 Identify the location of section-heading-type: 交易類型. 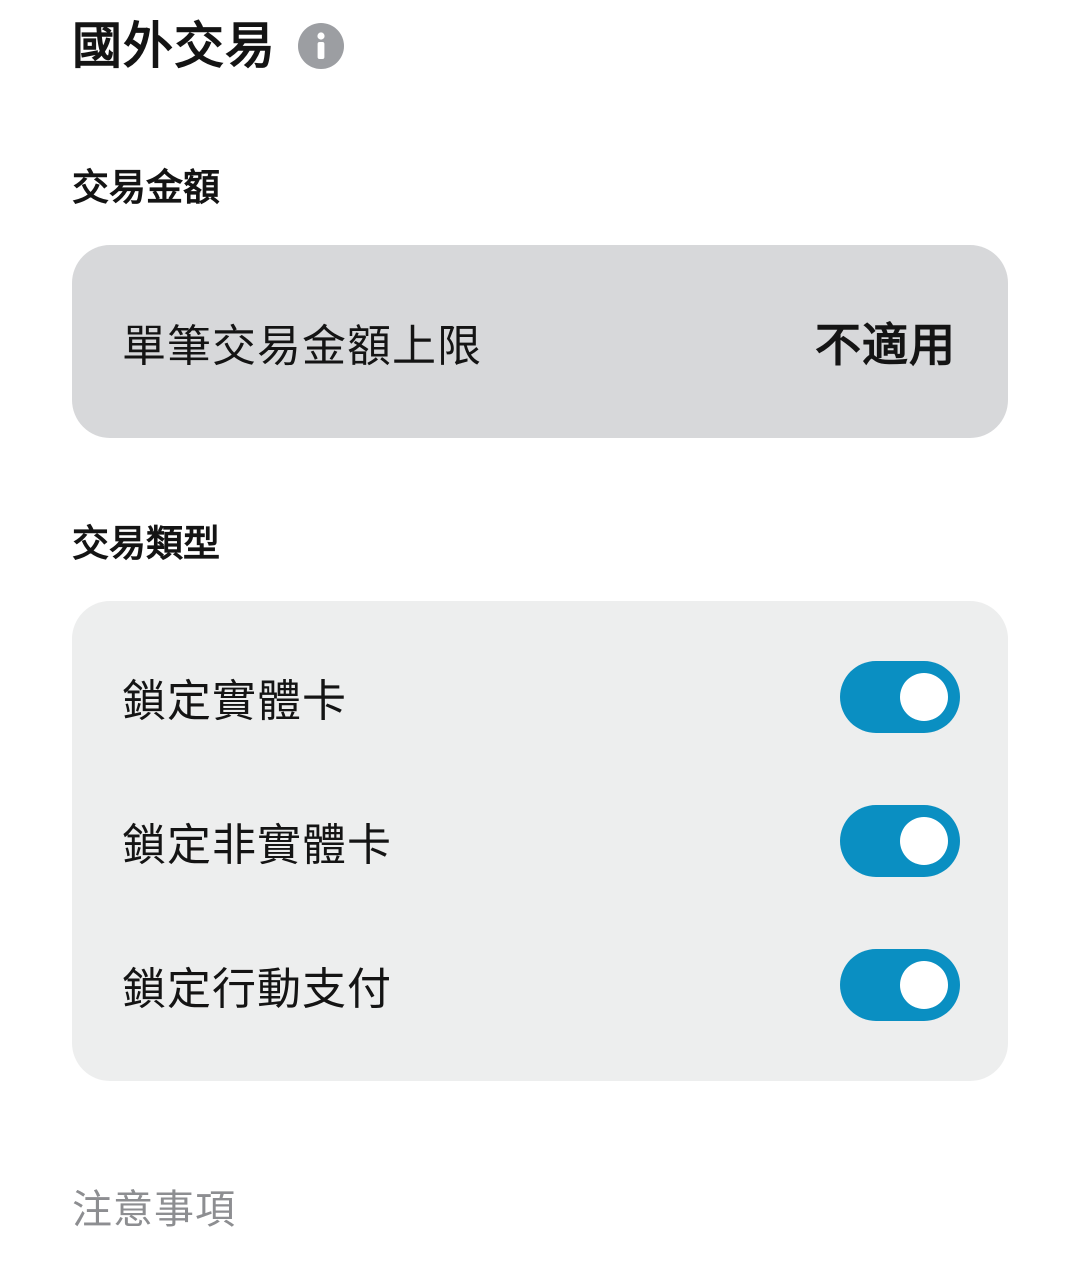
(146, 543).